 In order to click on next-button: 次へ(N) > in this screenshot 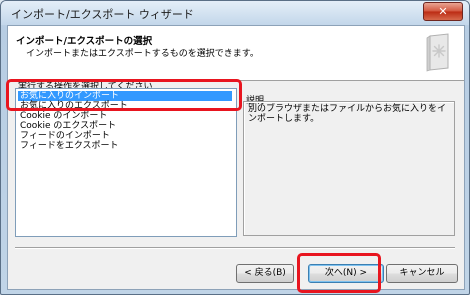, I will do `click(346, 273)`.